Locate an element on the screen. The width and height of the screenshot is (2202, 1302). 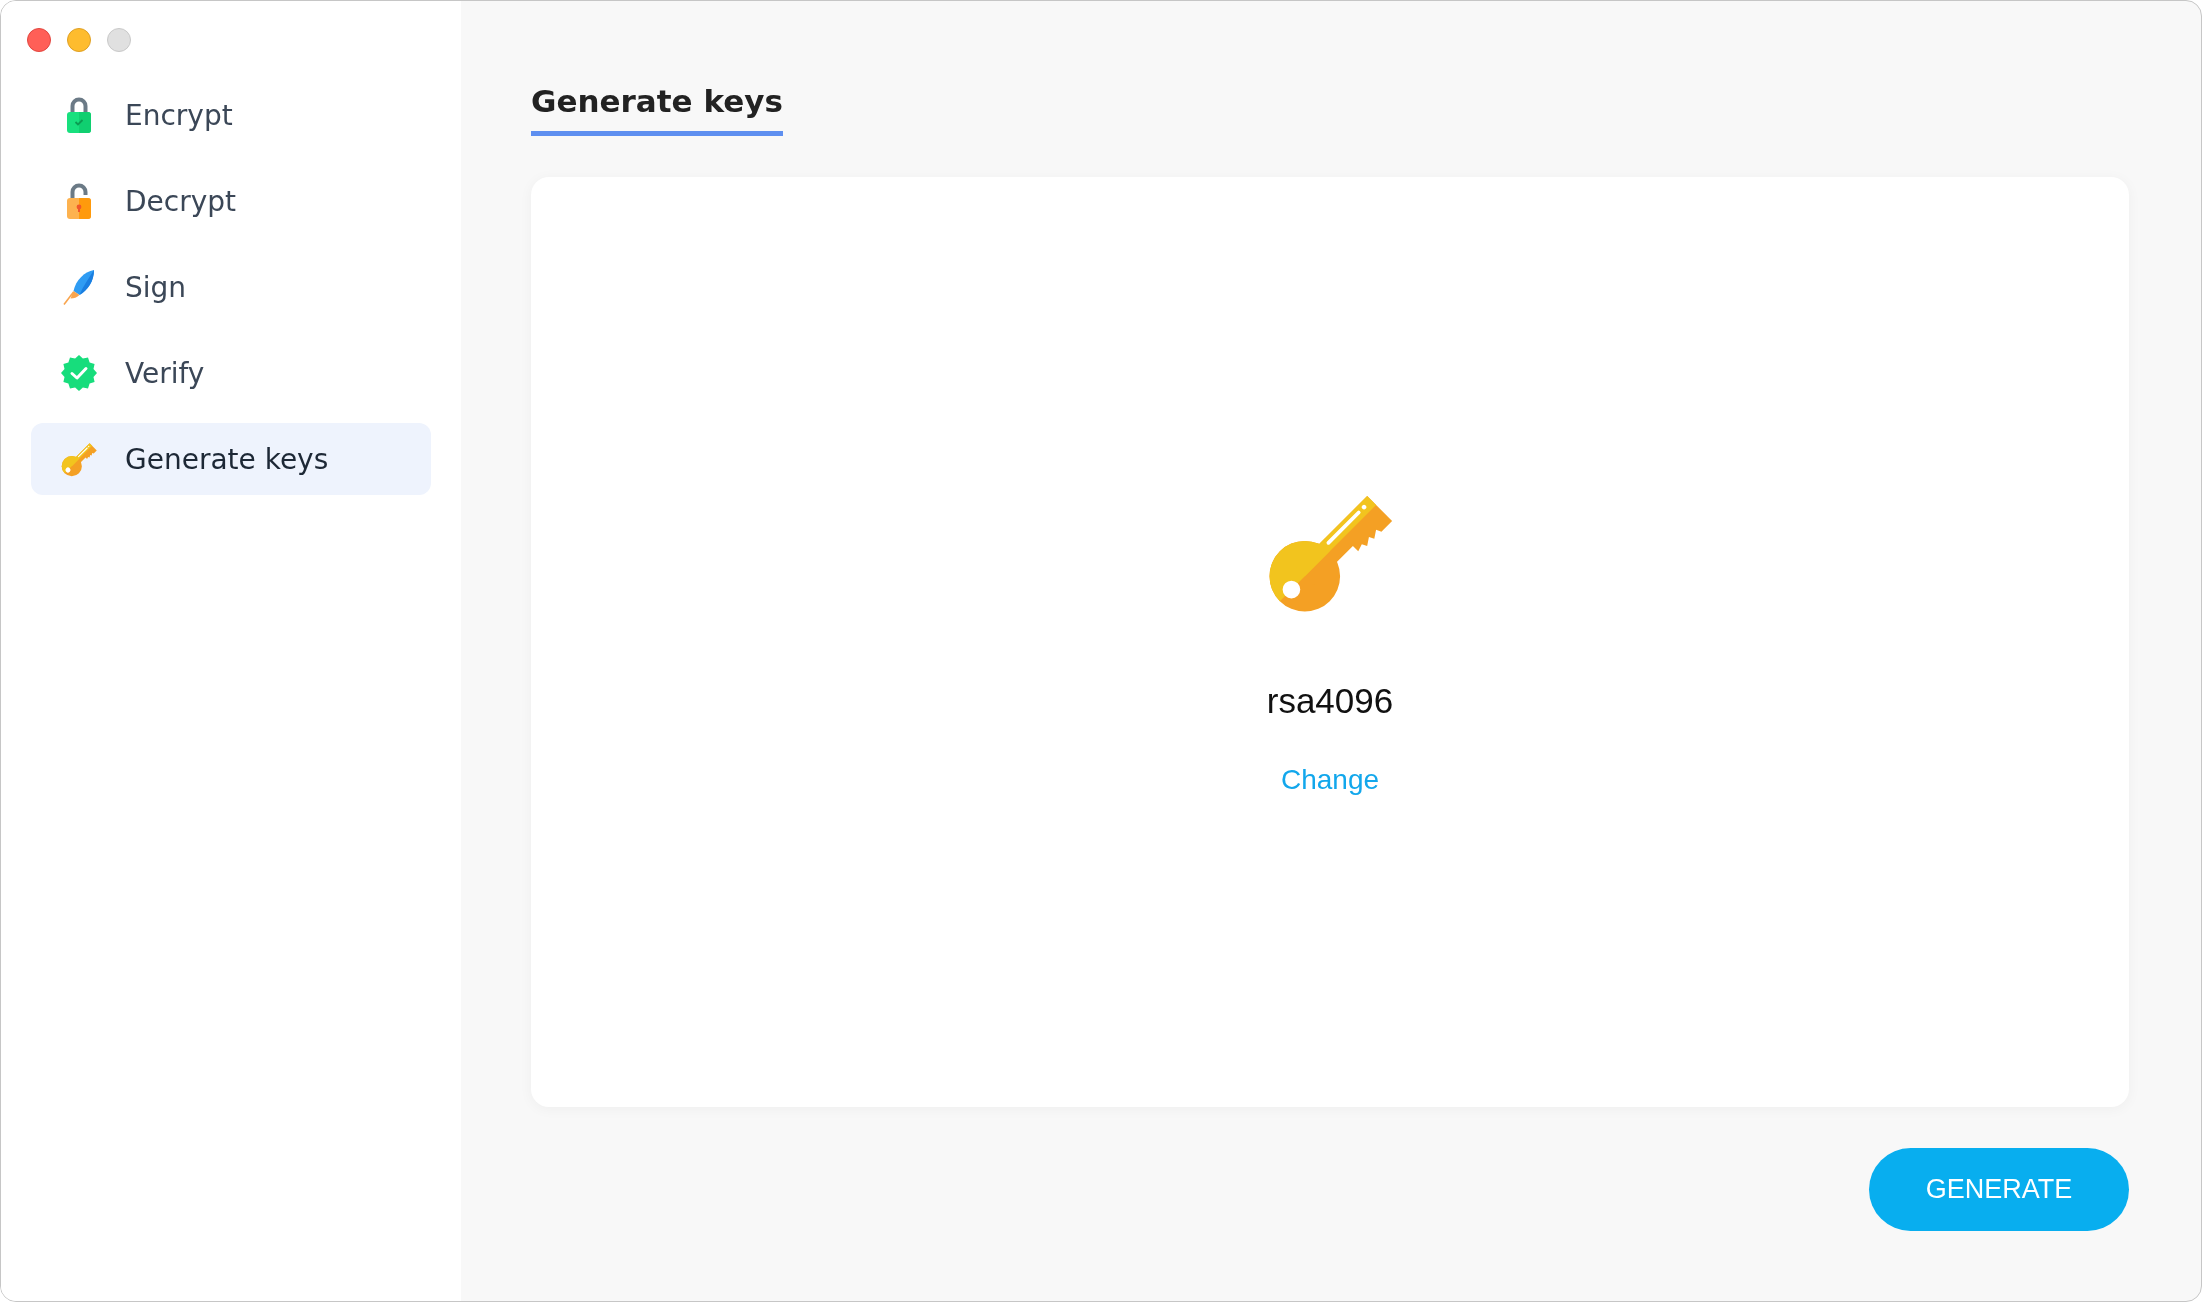
sidebar-item: Decrypt is located at coordinates (231, 201).